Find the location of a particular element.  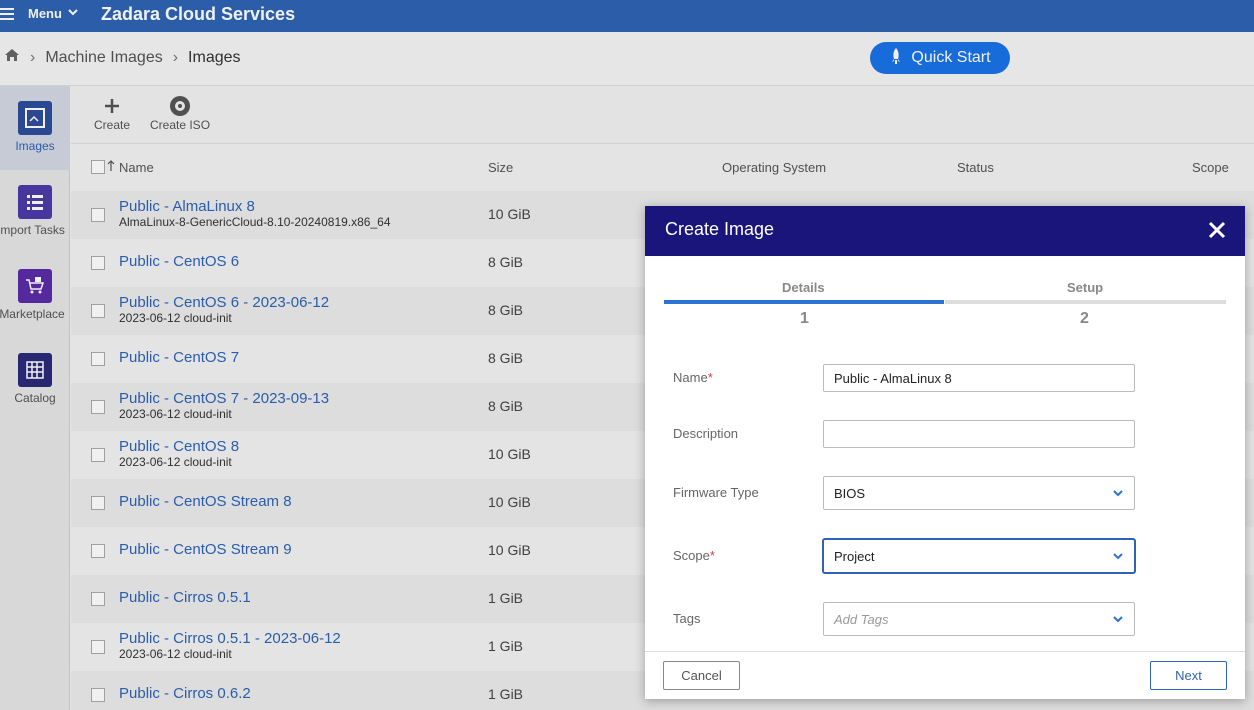

description-field is located at coordinates (979, 434).